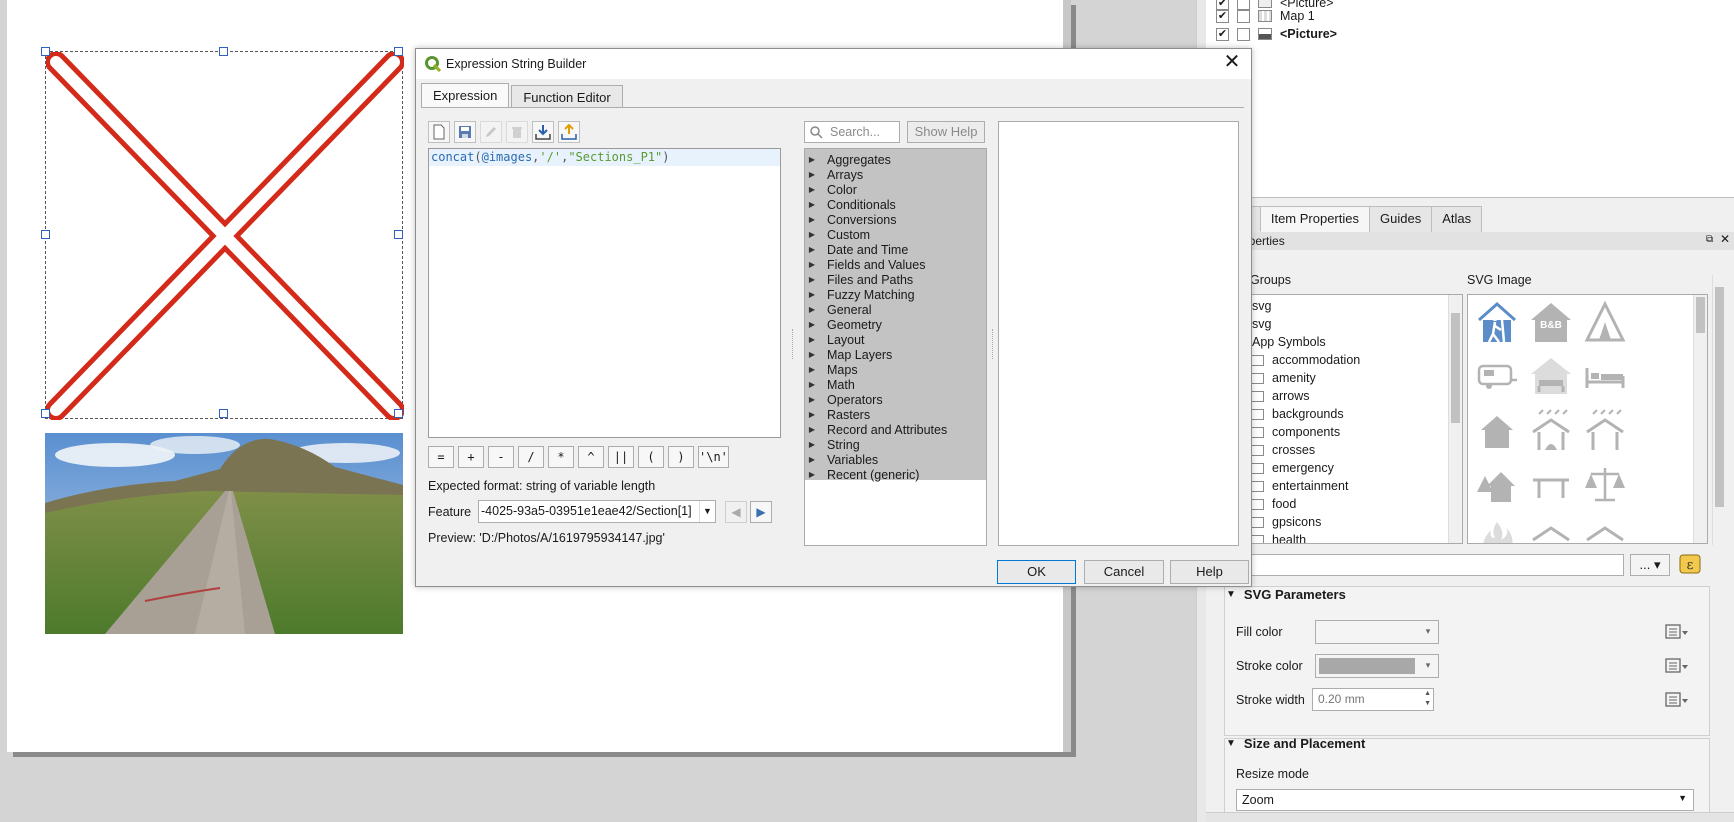 This screenshot has width=1734, height=822. What do you see at coordinates (398, 234) in the screenshot?
I see `resize-handle-e` at bounding box center [398, 234].